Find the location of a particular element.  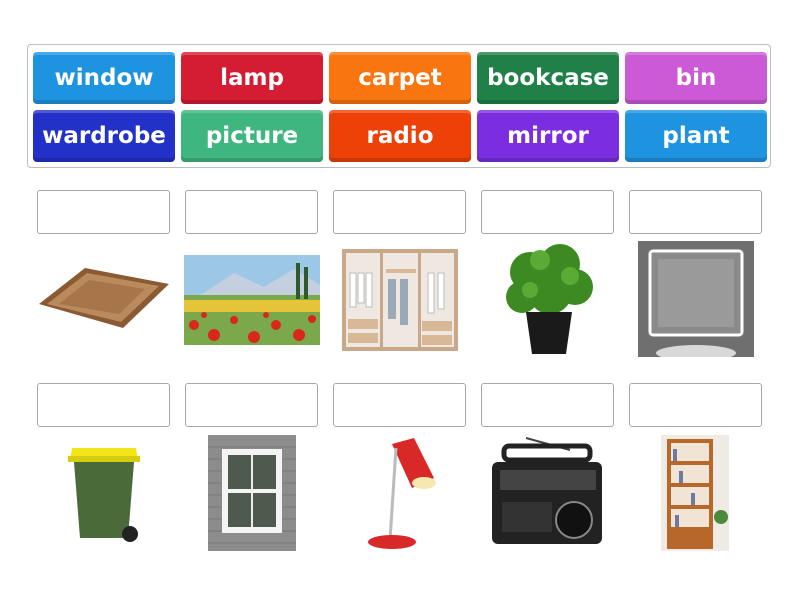

wardrobe-image is located at coordinates (400, 300).